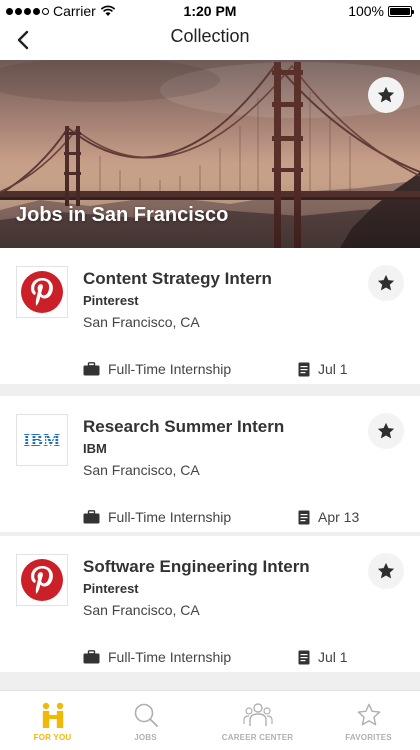 This screenshot has height=750, width=420. What do you see at coordinates (196, 567) in the screenshot?
I see `job-title: Software Engineering Intern` at bounding box center [196, 567].